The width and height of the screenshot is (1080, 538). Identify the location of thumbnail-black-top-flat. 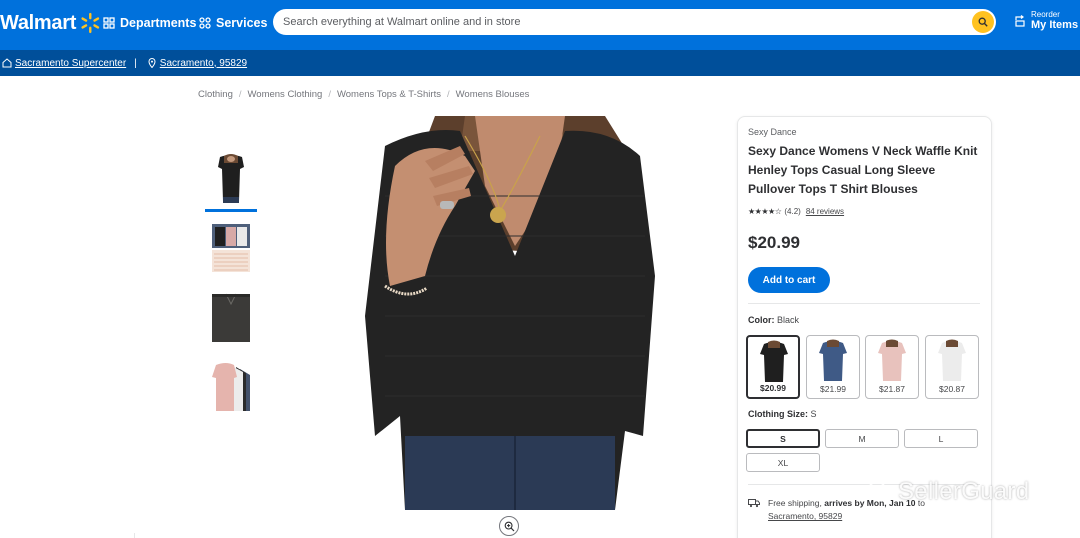
(231, 318).